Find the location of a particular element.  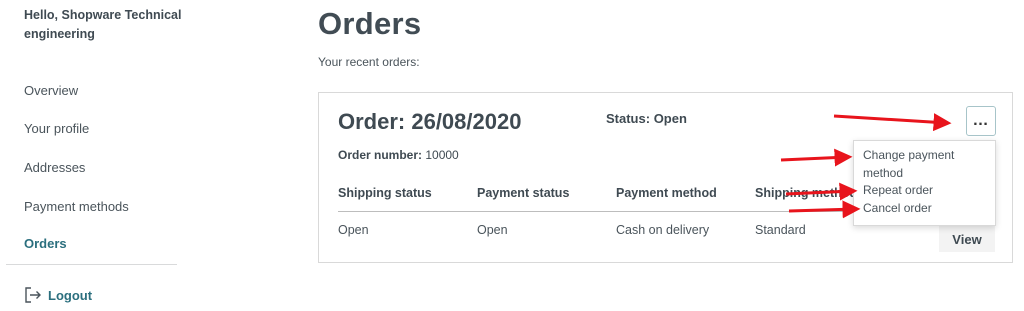

order-status-label: Status: is located at coordinates (628, 118).